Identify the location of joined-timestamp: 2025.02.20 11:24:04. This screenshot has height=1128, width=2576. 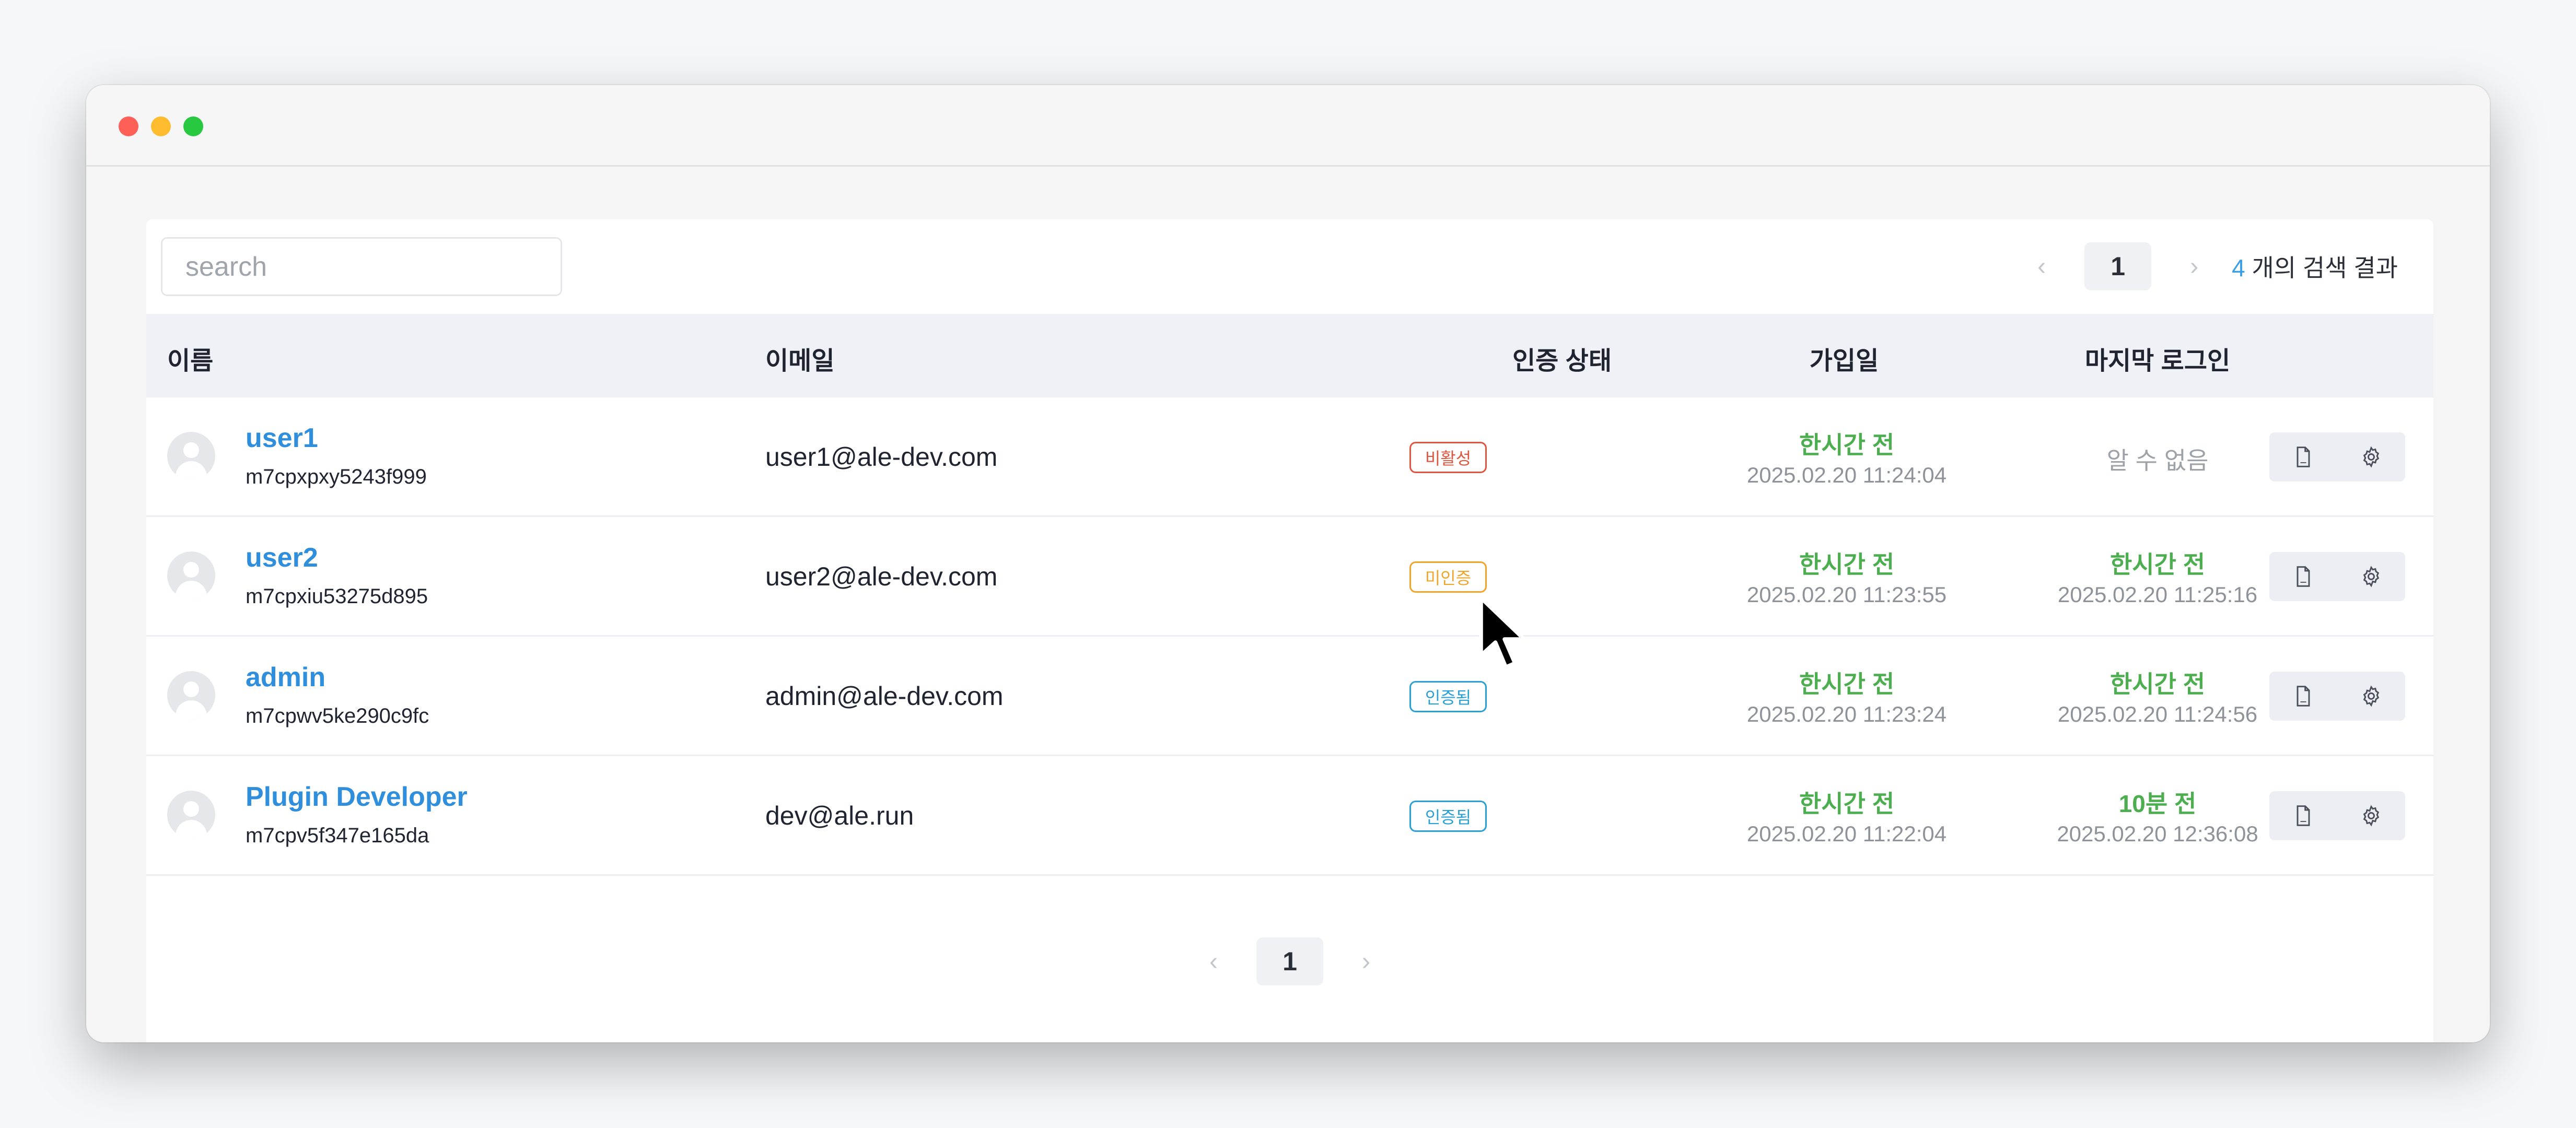
(1846, 475).